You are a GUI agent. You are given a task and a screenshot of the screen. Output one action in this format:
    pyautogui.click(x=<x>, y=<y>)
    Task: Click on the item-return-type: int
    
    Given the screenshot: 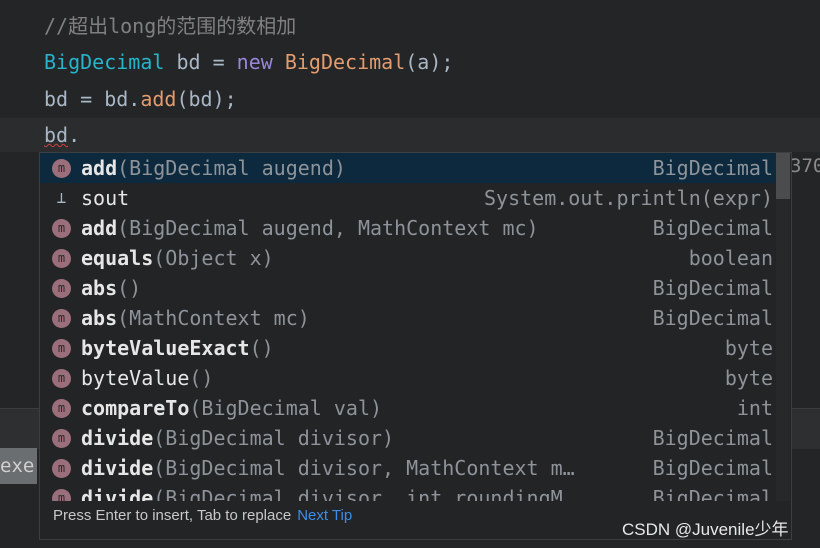 What is the action you would take?
    pyautogui.click(x=754, y=408)
    